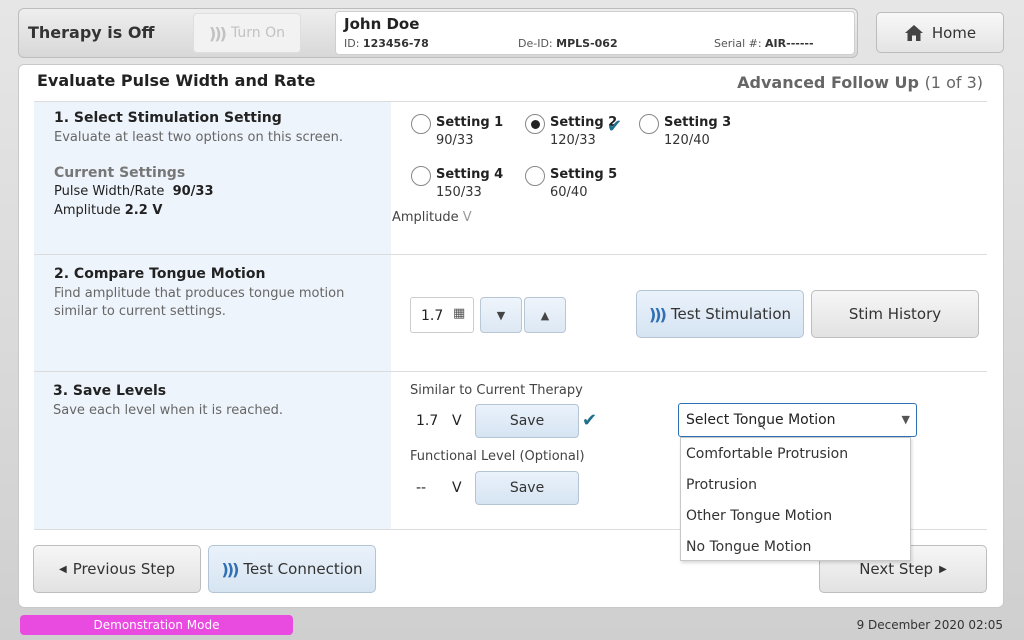 Image resolution: width=1024 pixels, height=640 pixels. Describe the element at coordinates (168, 118) in the screenshot. I see `section-1-title: 1. Select Stimulation Setting` at that location.